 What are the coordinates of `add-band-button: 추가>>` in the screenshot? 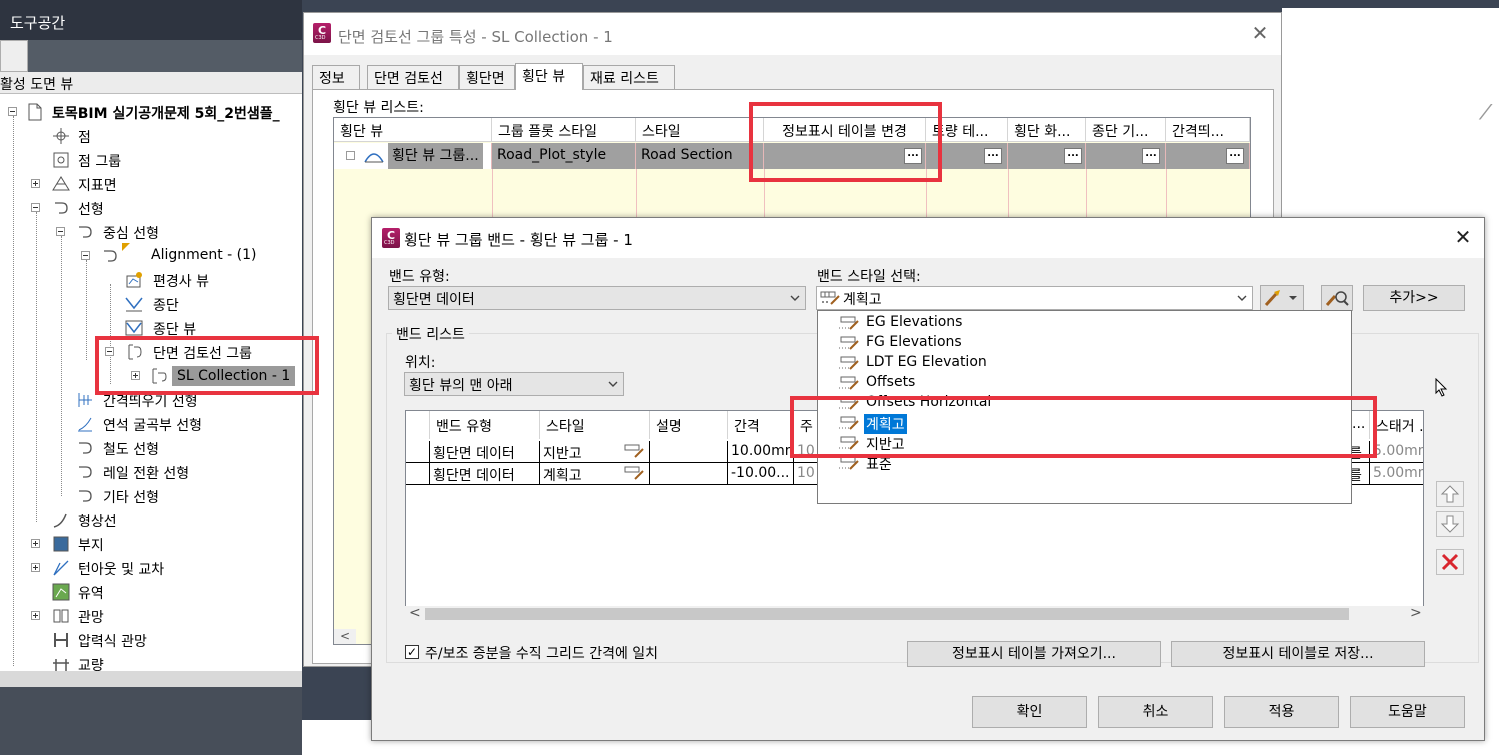 It's located at (1414, 298).